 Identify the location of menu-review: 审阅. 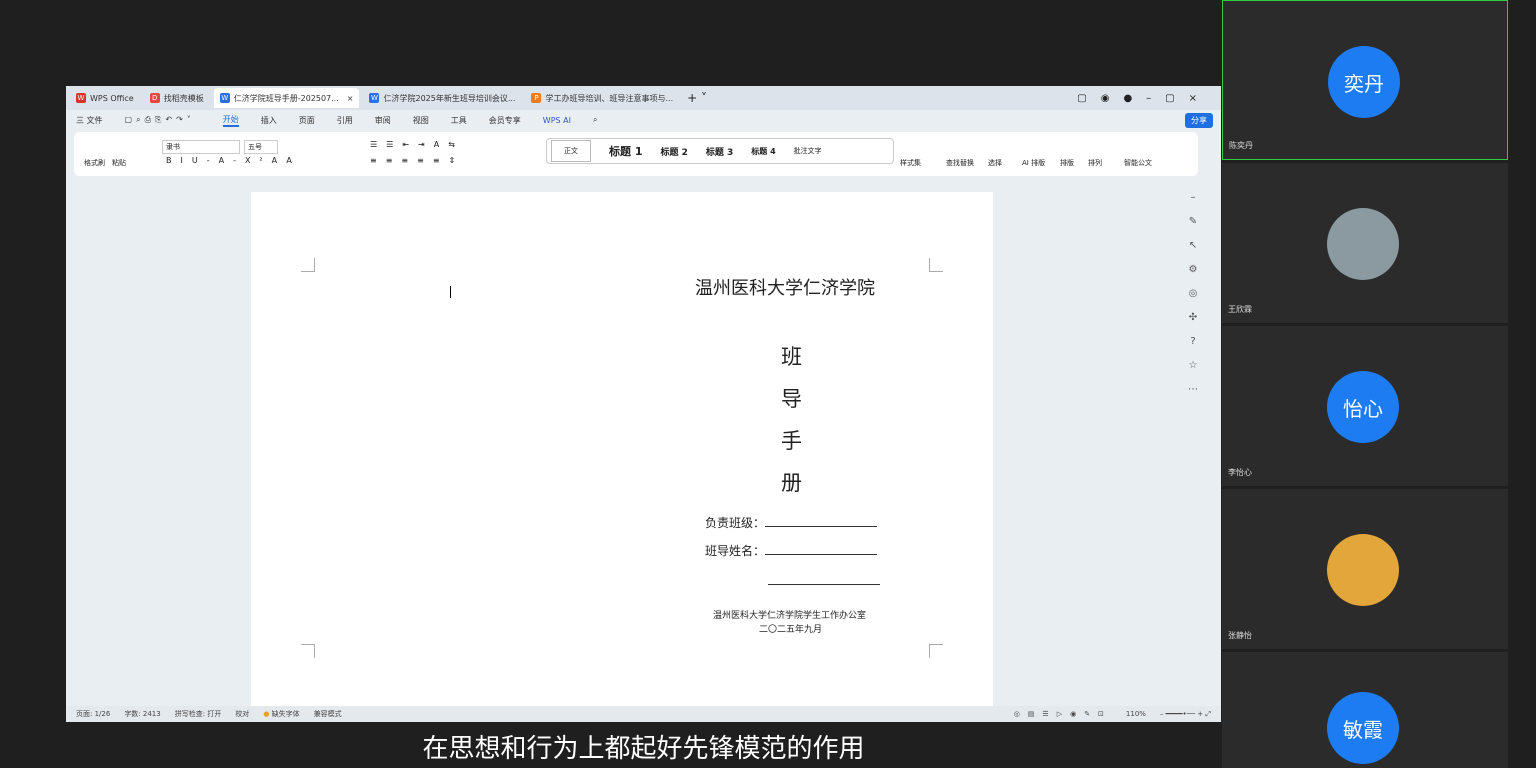
(383, 120).